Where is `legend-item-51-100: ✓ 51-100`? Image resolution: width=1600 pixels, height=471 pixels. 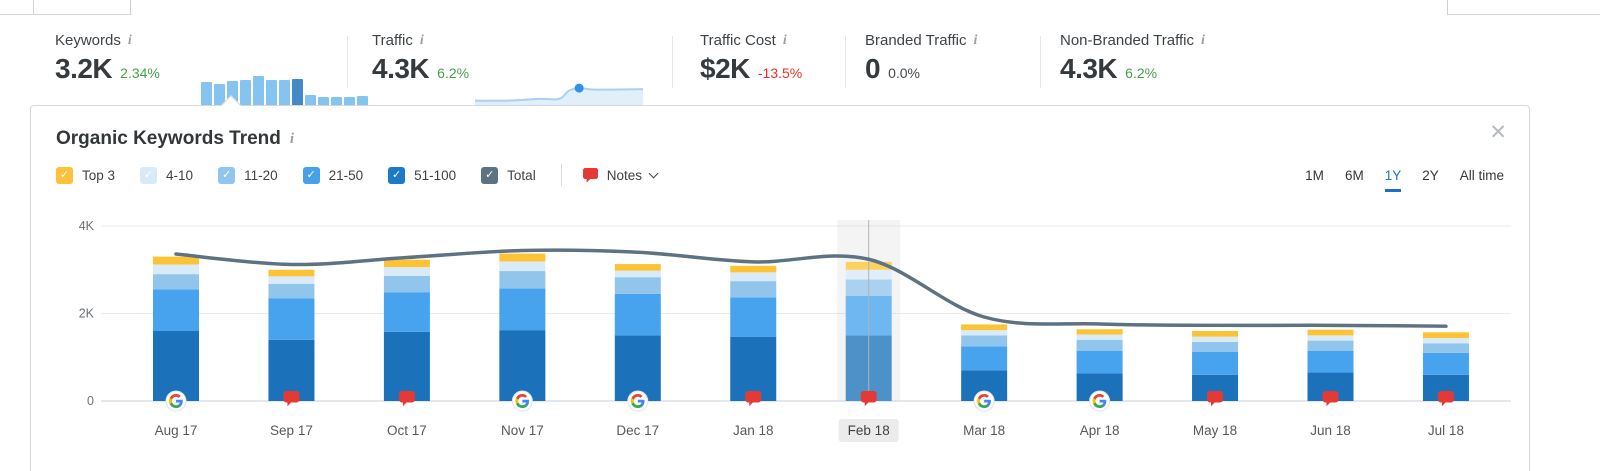 legend-item-51-100: ✓ 51-100 is located at coordinates (422, 175).